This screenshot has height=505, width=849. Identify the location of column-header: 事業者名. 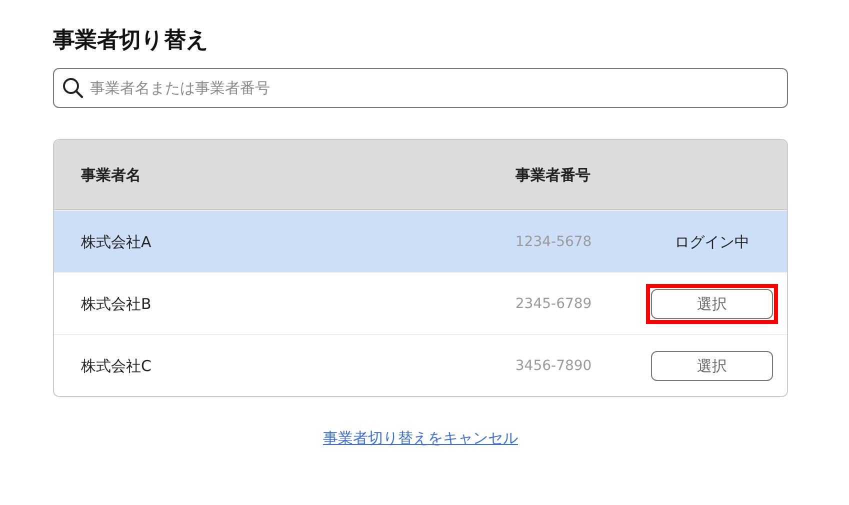
(111, 175).